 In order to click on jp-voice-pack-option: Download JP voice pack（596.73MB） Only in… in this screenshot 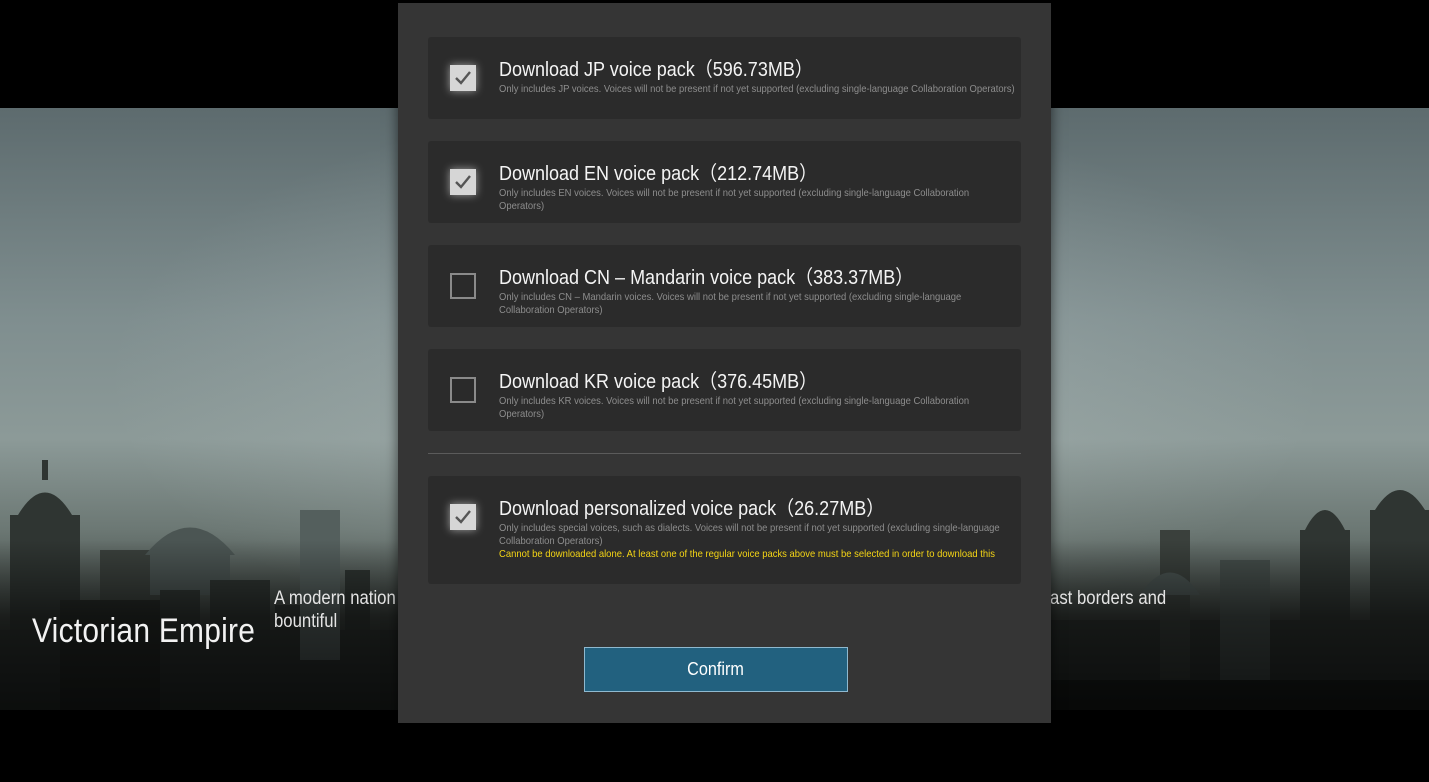, I will do `click(724, 78)`.